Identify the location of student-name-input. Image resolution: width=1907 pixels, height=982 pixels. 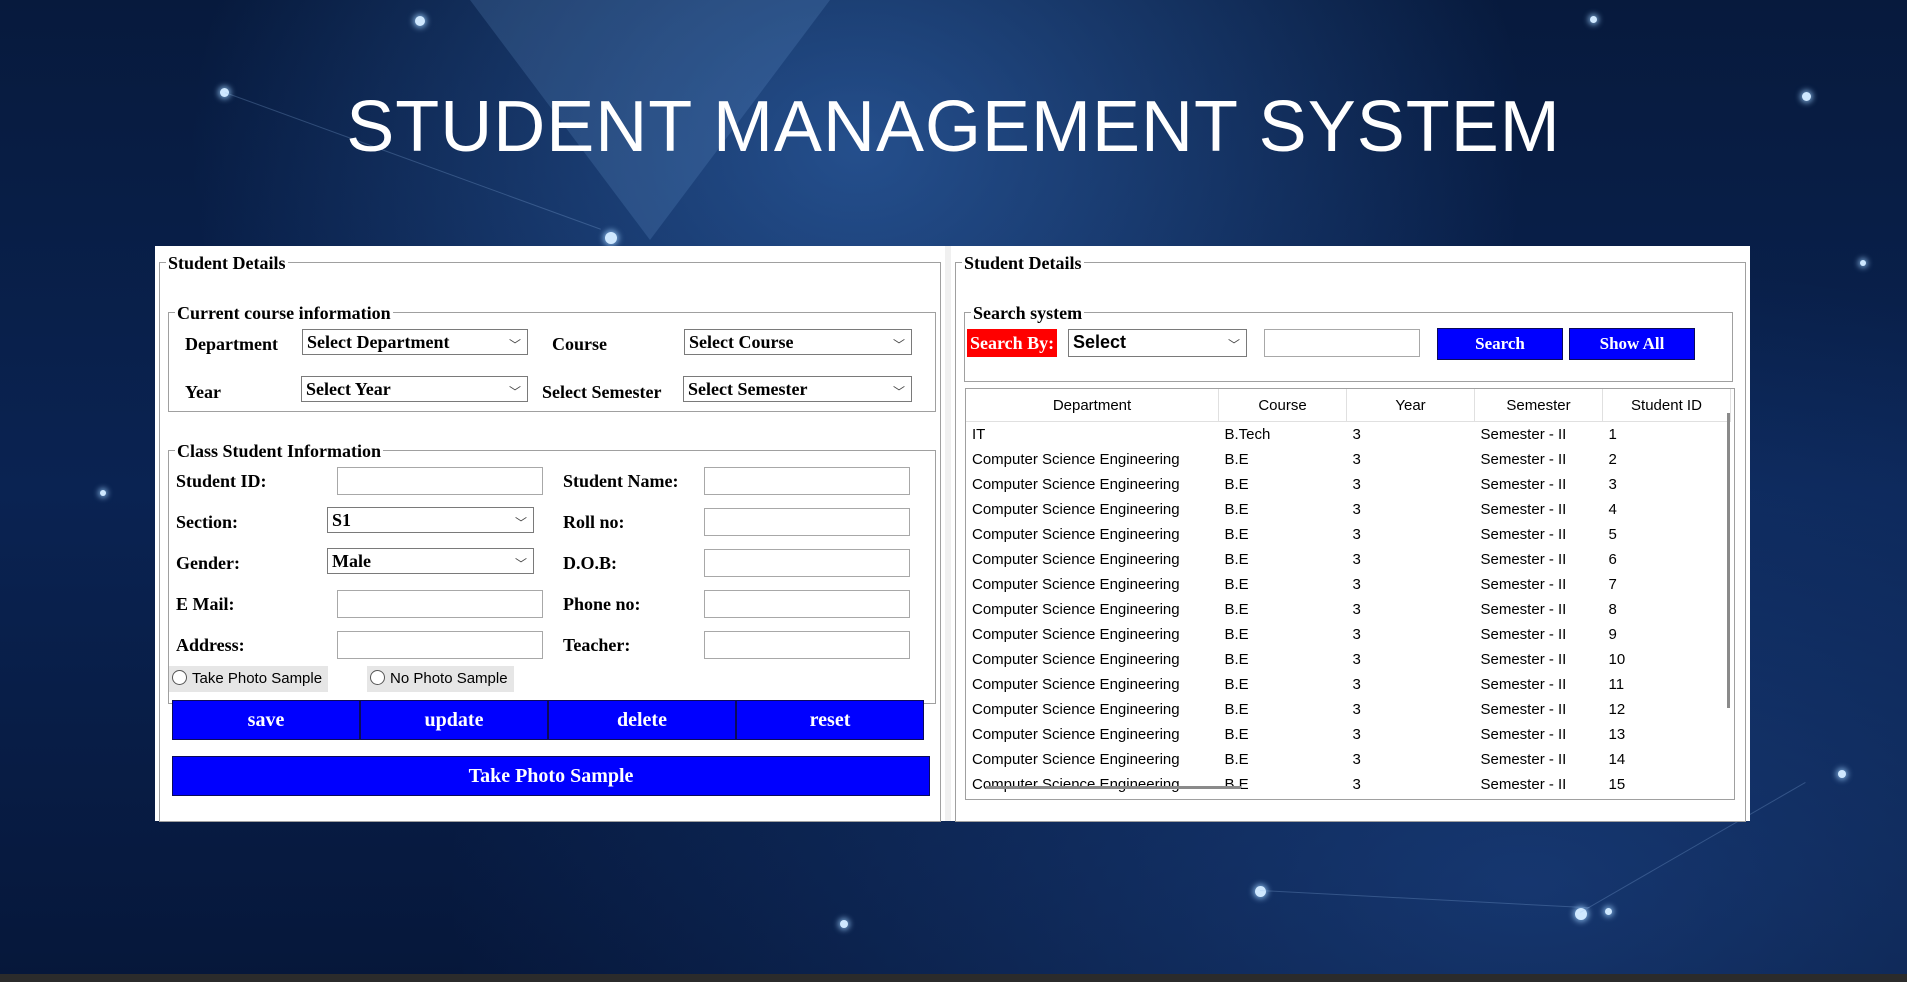
(807, 481).